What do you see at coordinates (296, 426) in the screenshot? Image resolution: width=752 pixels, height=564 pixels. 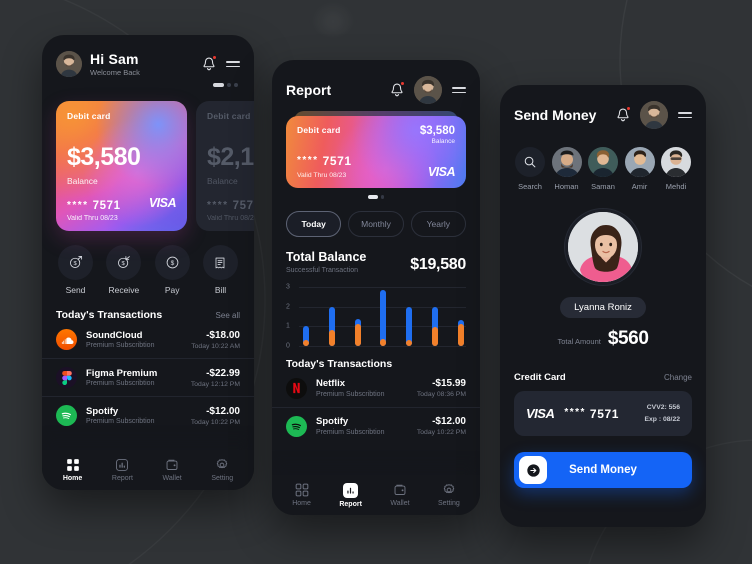 I see `spotify-icon` at bounding box center [296, 426].